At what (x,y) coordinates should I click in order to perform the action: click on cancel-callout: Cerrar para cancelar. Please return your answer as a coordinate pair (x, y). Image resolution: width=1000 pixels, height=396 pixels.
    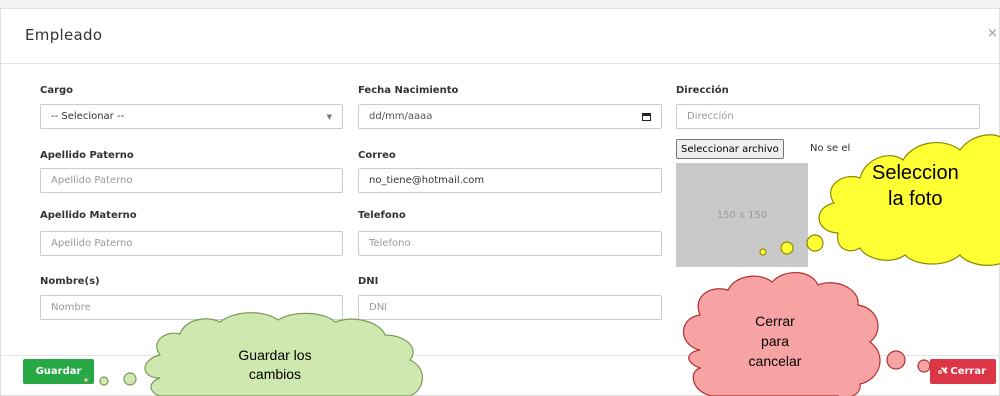
    Looking at the image, I should click on (775, 341).